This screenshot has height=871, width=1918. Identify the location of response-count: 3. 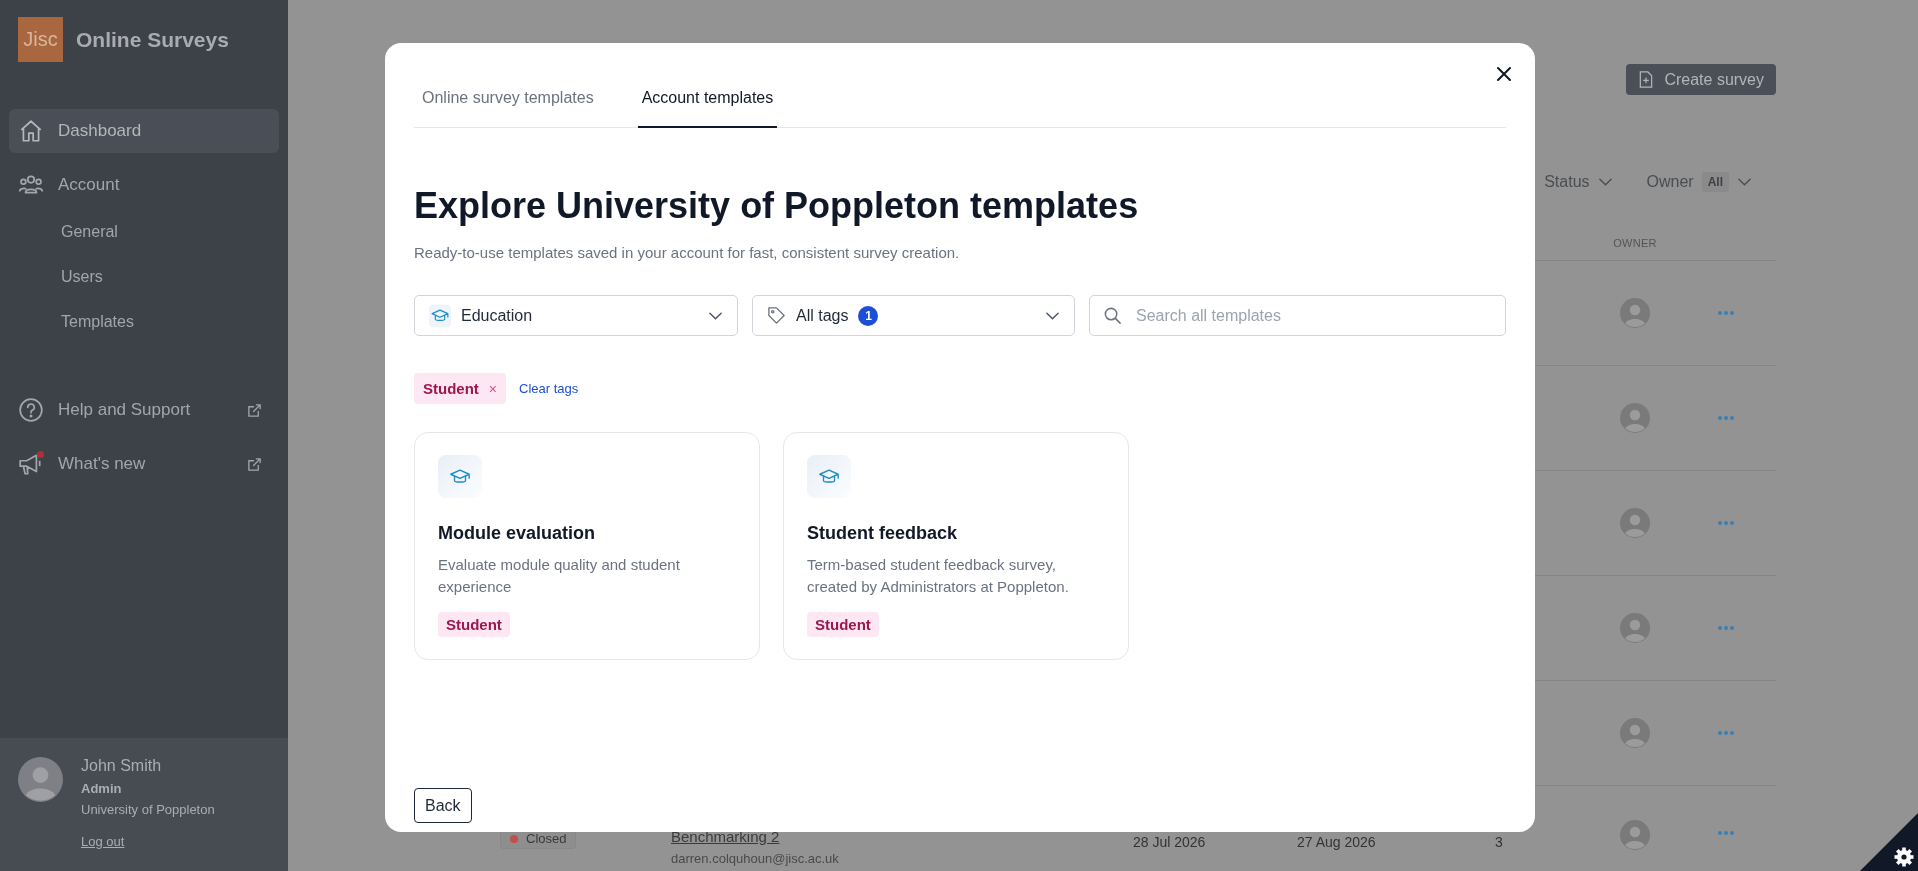
(1499, 842).